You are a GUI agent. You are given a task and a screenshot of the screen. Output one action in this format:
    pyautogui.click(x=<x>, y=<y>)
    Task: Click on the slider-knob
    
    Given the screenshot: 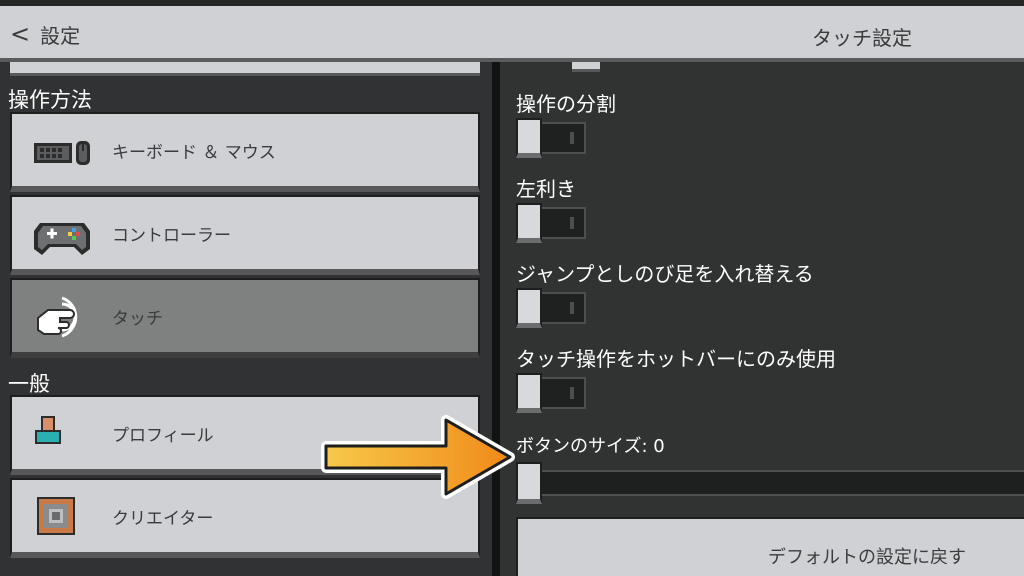 What is the action you would take?
    pyautogui.click(x=529, y=483)
    